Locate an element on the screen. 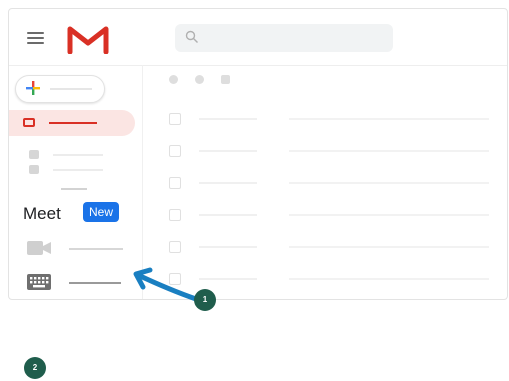 The width and height of the screenshot is (509, 381). step-marker-2: 2 is located at coordinates (35, 368).